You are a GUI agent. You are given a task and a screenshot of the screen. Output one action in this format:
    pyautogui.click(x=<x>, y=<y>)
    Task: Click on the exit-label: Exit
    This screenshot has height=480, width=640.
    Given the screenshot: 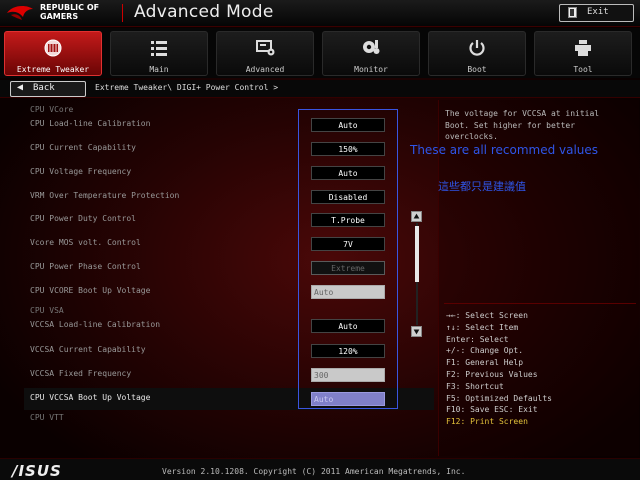 What is the action you would take?
    pyautogui.click(x=598, y=12)
    